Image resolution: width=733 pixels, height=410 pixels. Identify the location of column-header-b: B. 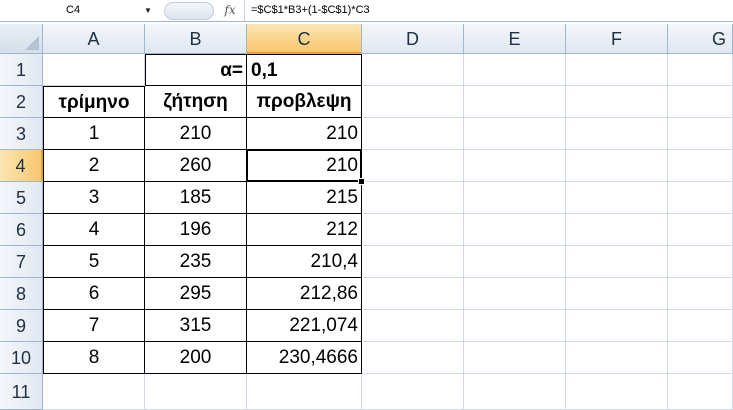
(196, 39).